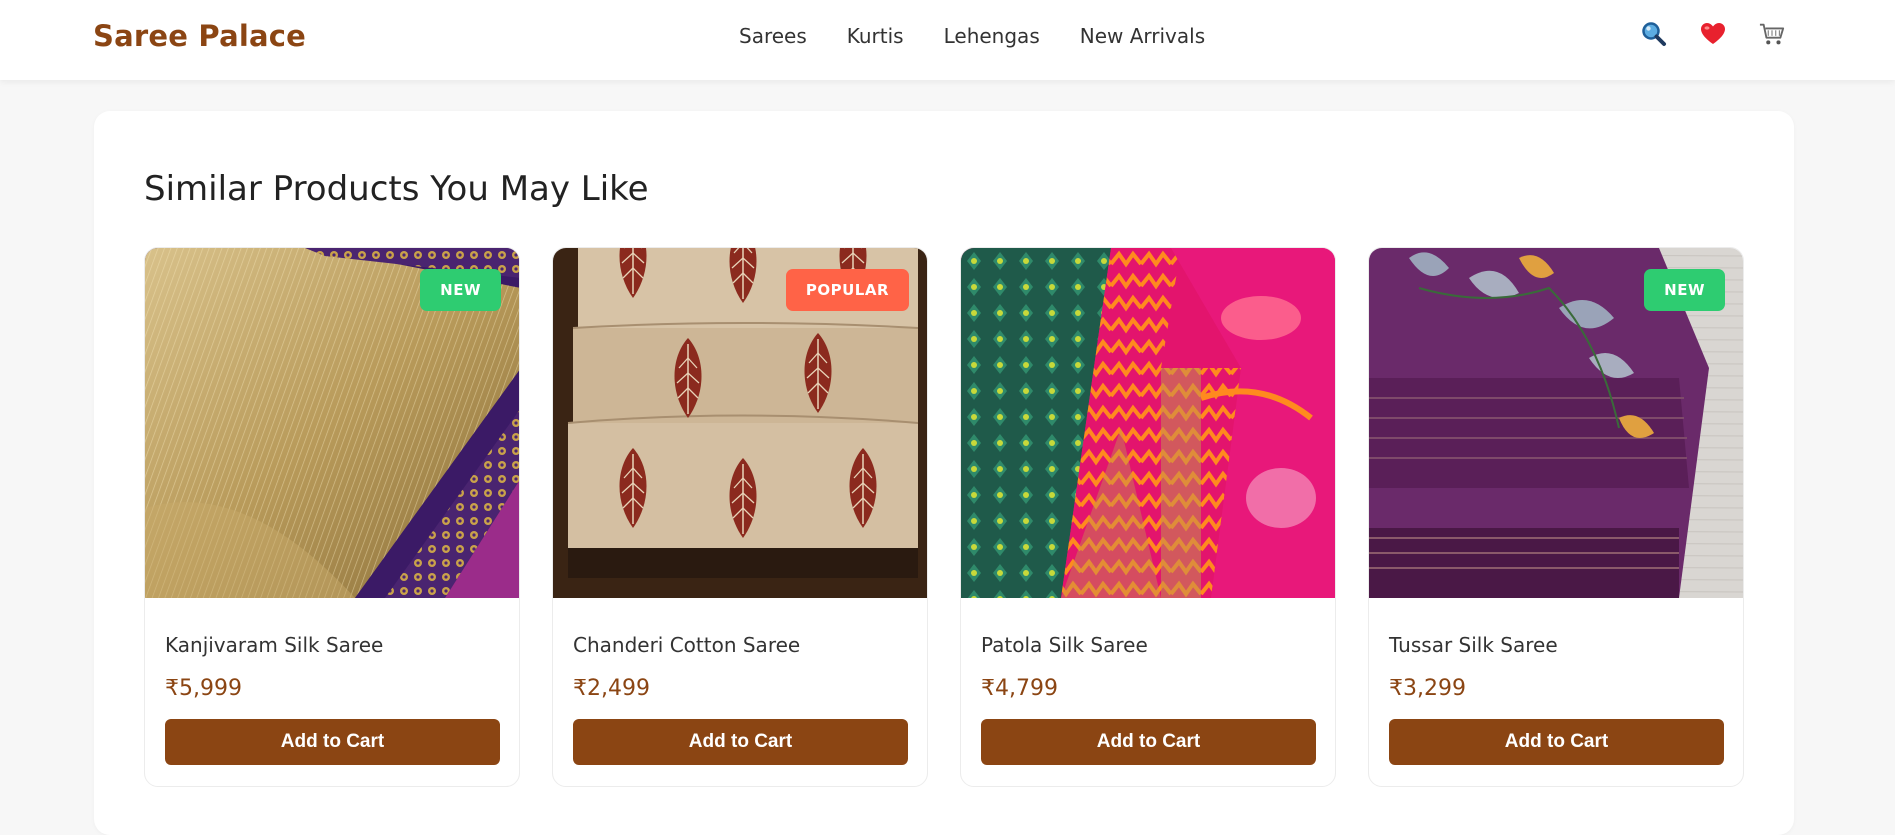 This screenshot has width=1895, height=835. I want to click on product-name: Tussar Silk Saree, so click(1473, 645).